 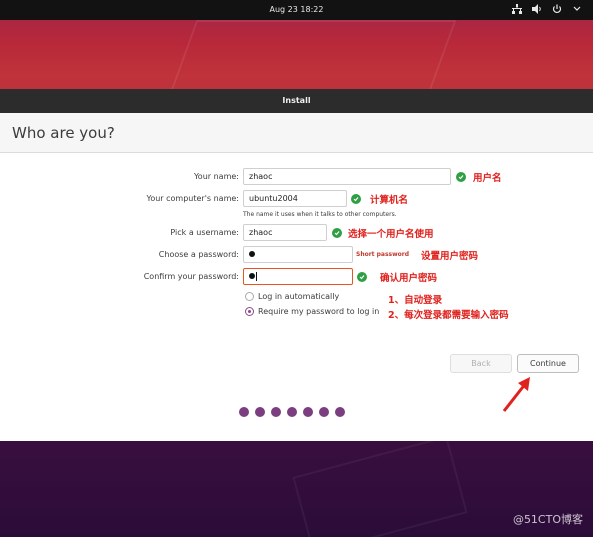 I want to click on annotation-password: 设置用户密码, so click(x=450, y=256).